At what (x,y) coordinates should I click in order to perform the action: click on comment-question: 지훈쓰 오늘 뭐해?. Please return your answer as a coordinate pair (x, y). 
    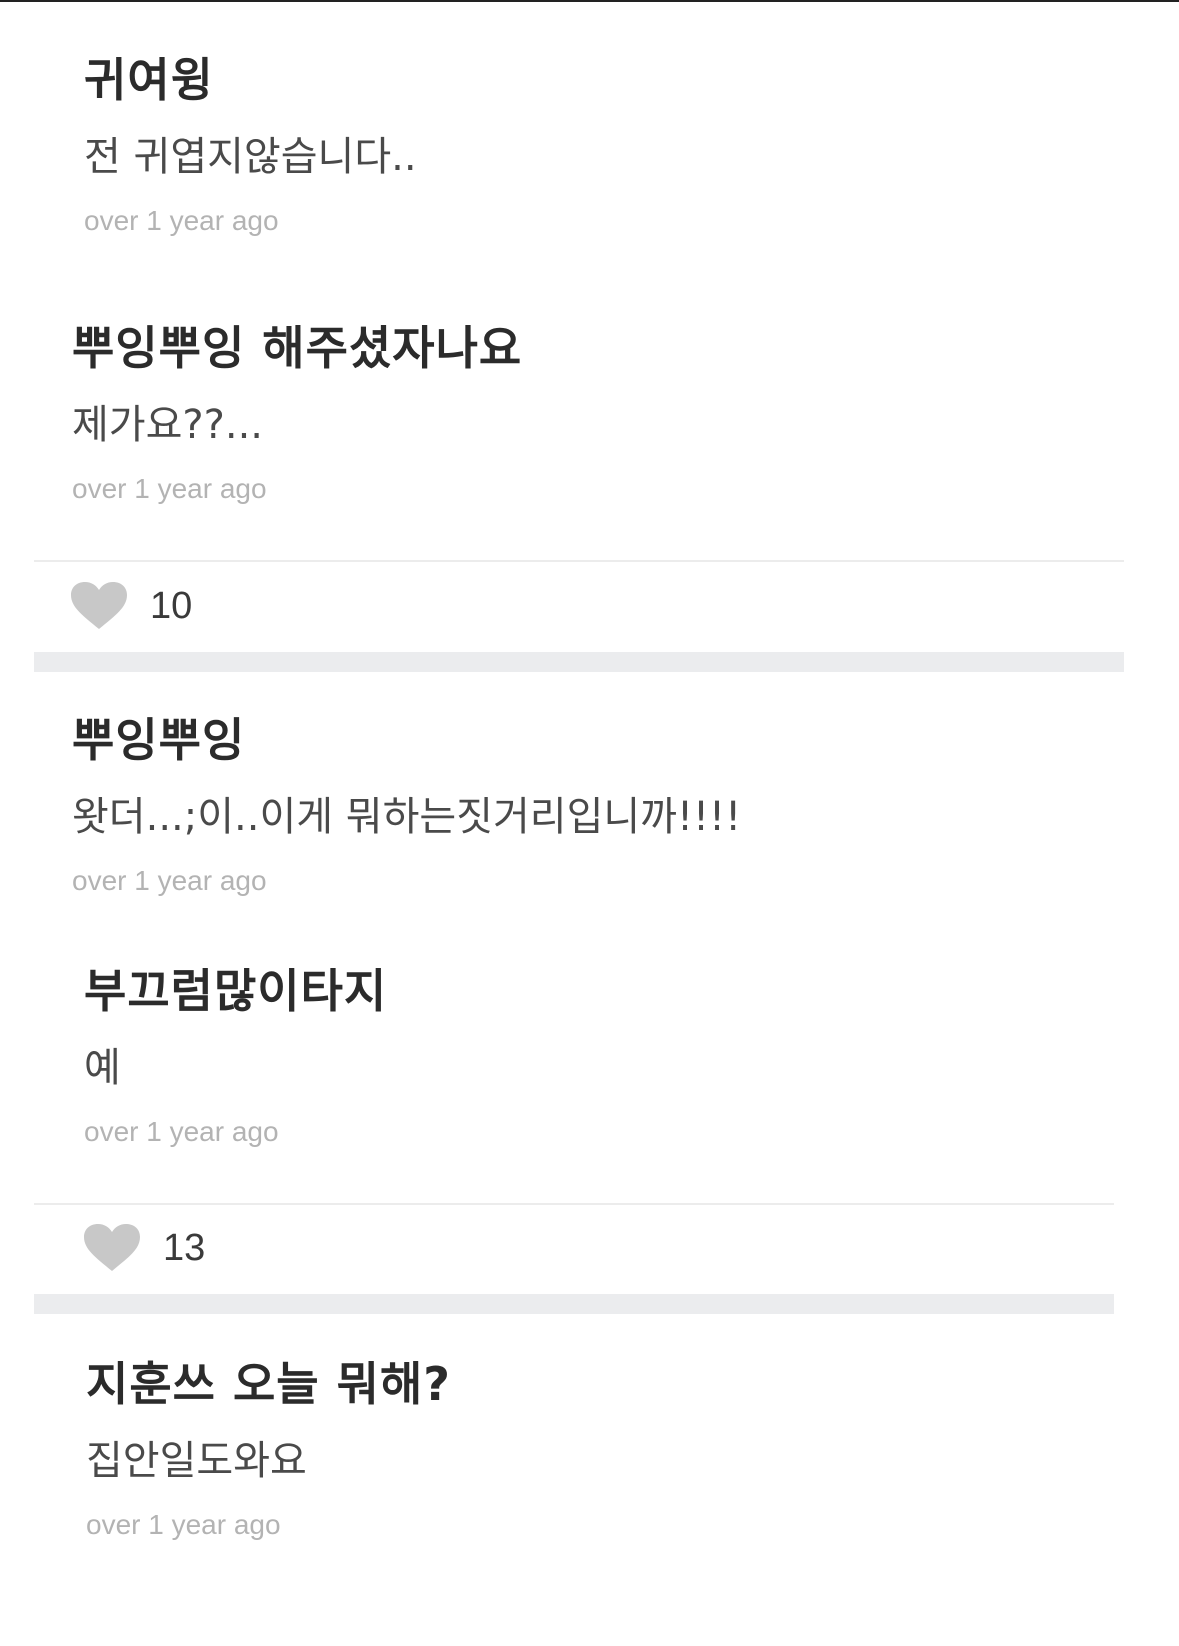
    Looking at the image, I should click on (268, 1384).